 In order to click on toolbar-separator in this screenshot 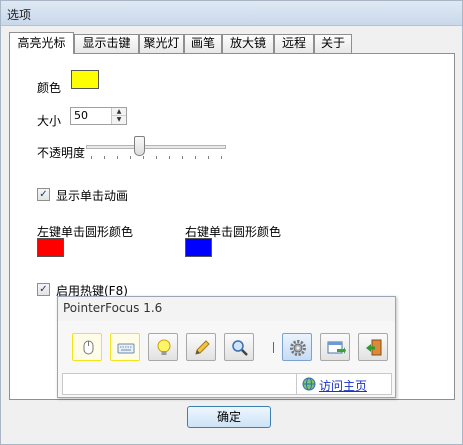, I will do `click(273, 347)`.